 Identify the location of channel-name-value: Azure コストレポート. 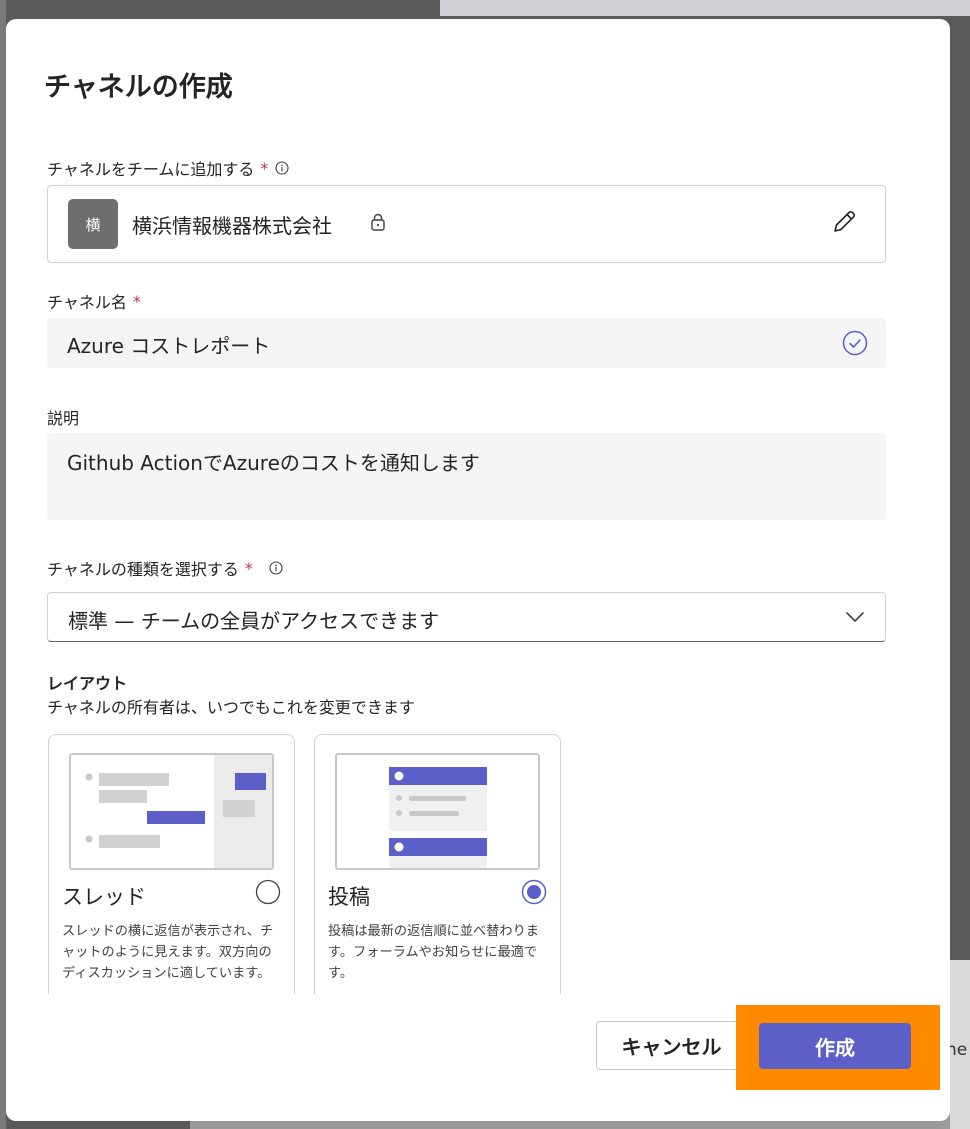
(169, 346).